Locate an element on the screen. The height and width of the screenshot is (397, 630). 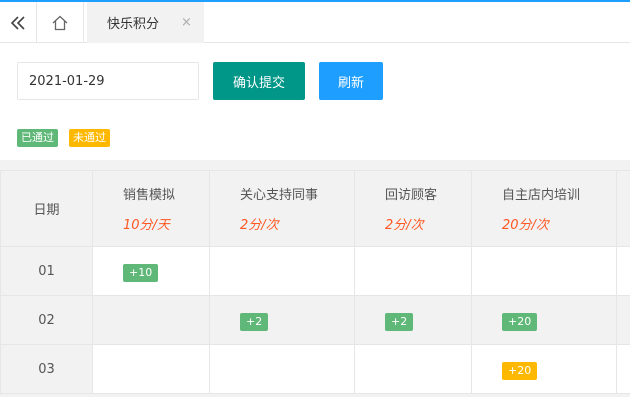
tab-label: 快乐积分 is located at coordinates (133, 24).